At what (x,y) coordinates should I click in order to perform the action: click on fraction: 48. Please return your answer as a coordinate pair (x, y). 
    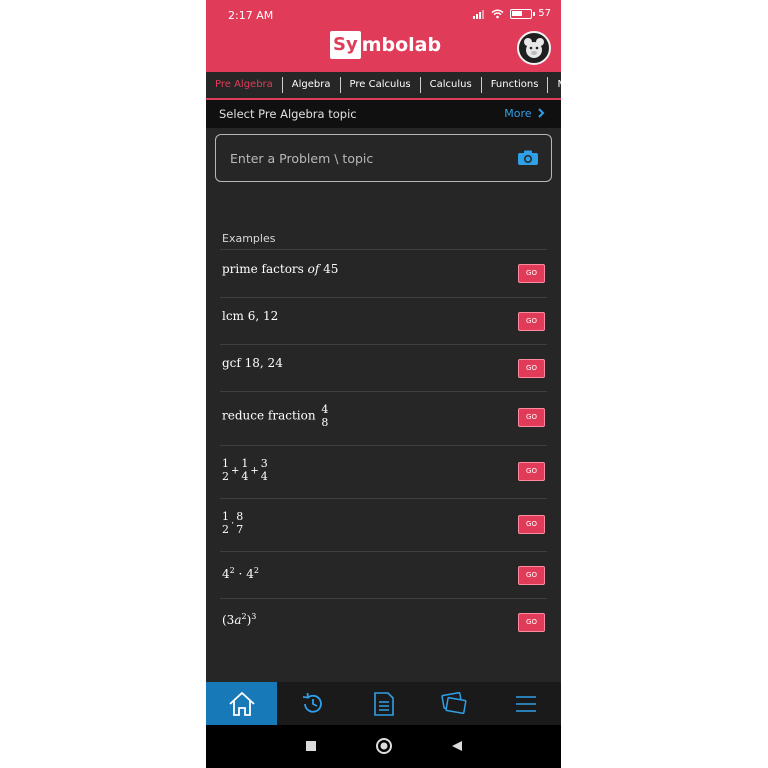
    Looking at the image, I should click on (324, 416).